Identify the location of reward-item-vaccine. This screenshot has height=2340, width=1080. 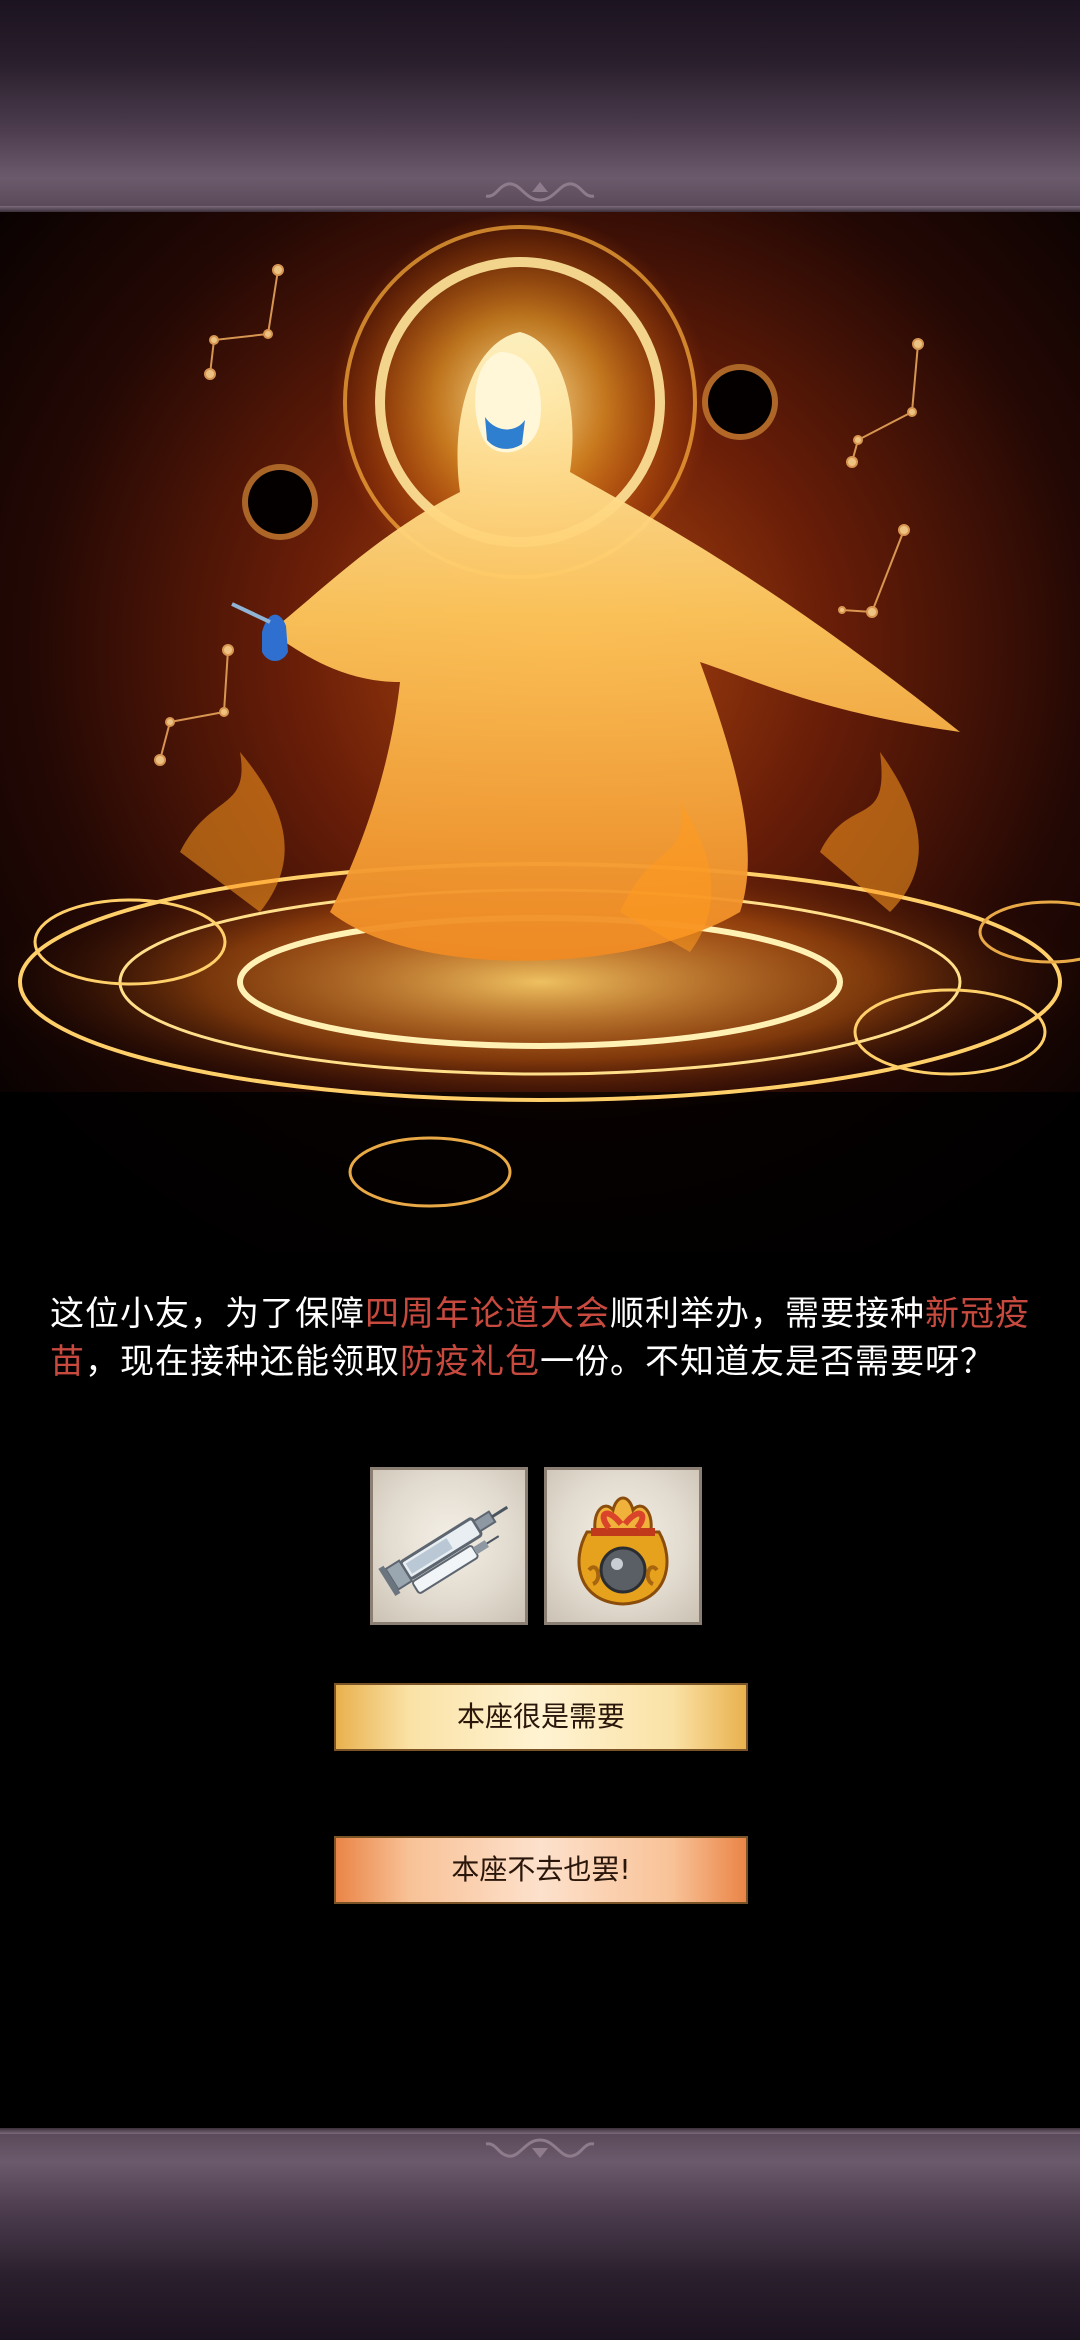
(449, 1546).